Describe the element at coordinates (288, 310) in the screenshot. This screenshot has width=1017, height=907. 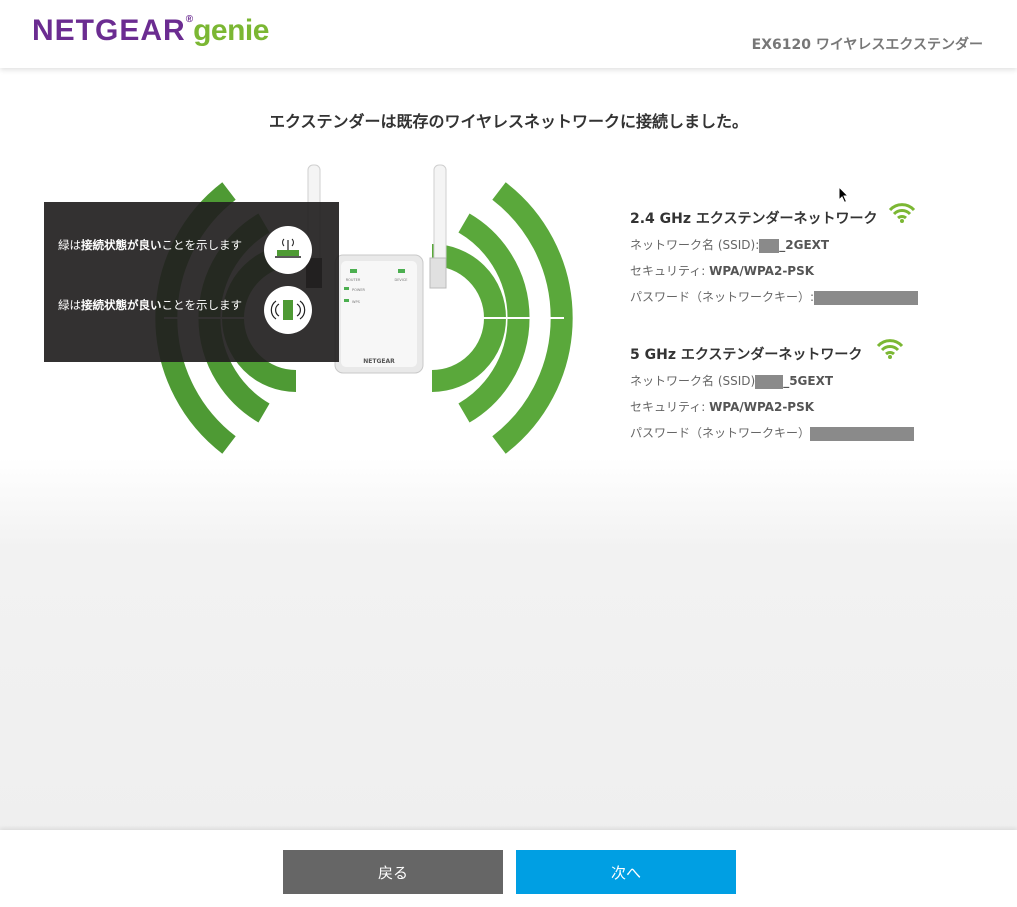
I see `device-signal-icon` at that location.